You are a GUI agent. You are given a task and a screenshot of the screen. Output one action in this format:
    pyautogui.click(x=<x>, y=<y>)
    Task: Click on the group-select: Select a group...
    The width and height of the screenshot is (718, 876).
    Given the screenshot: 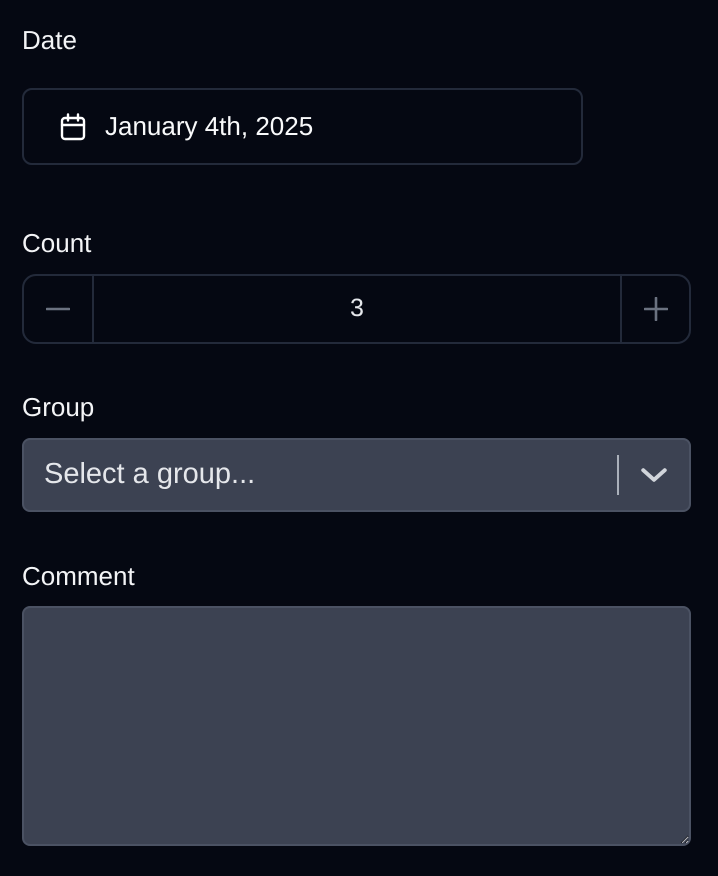 What is the action you would take?
    pyautogui.click(x=356, y=475)
    